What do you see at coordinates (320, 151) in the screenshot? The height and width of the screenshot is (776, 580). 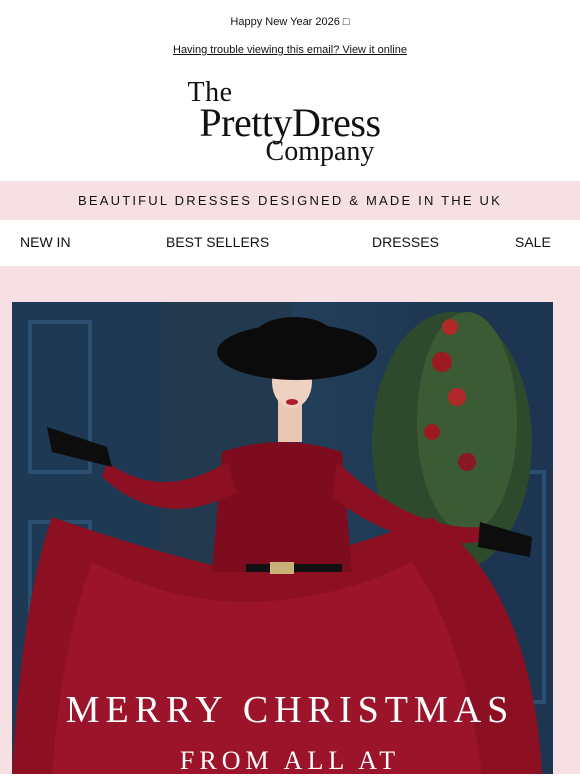 I see `logo-line-company: Company` at bounding box center [320, 151].